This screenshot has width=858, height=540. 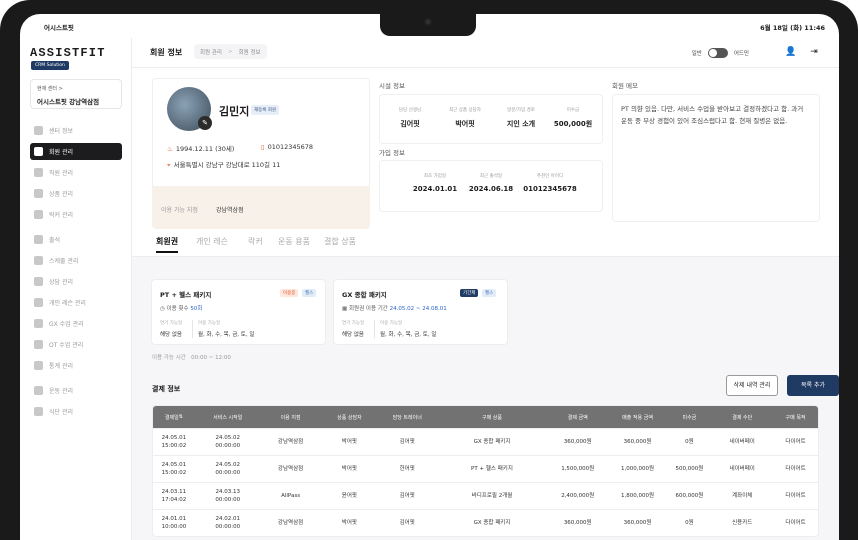 What do you see at coordinates (169, 358) in the screenshot?
I see `available-time-label: 이용 가능 시간` at bounding box center [169, 358].